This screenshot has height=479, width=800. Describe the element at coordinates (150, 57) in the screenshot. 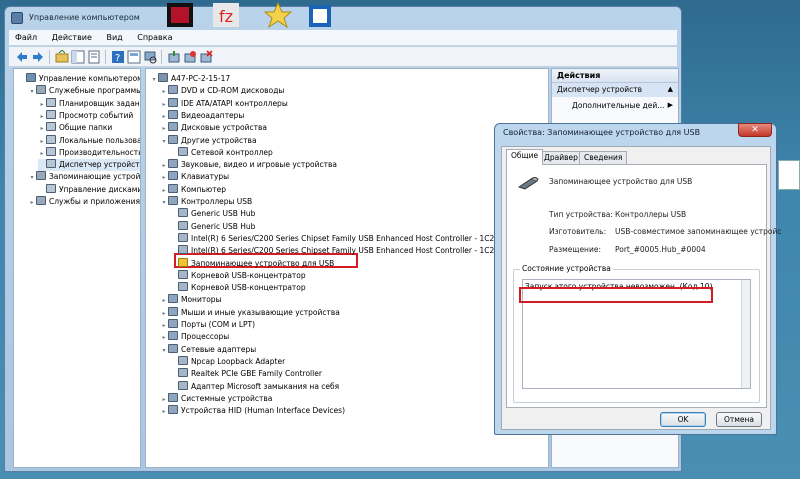

I see `scan-hardware-icon` at that location.